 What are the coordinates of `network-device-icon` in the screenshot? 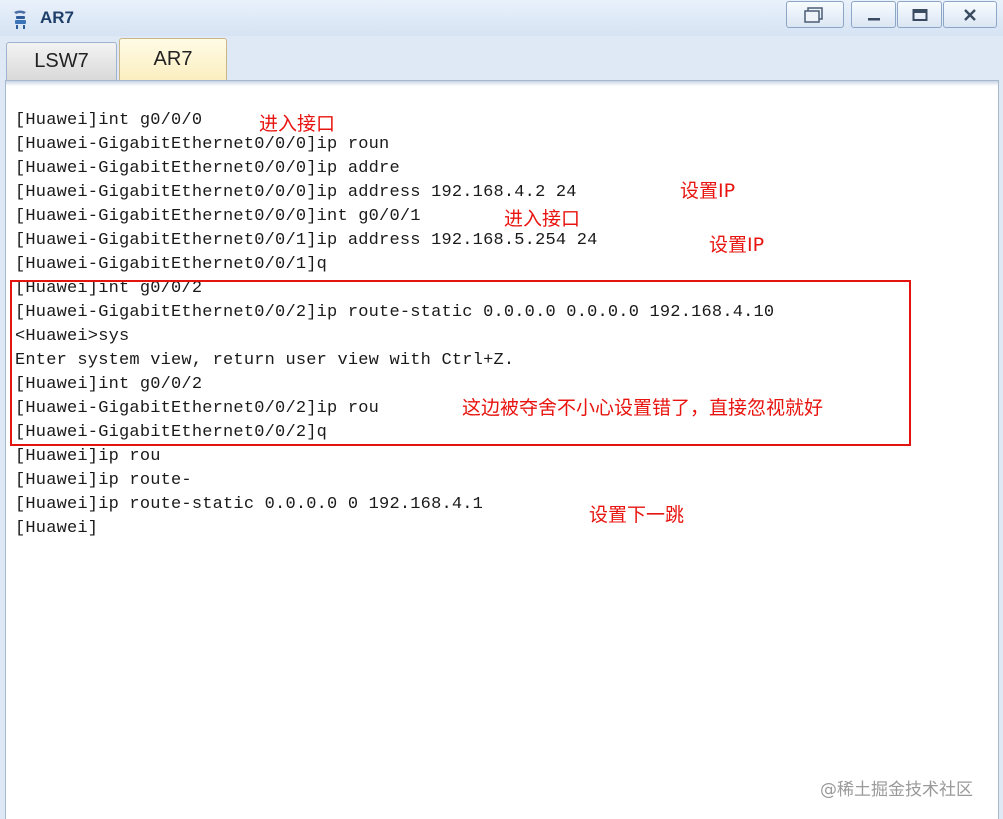 It's located at (20, 19).